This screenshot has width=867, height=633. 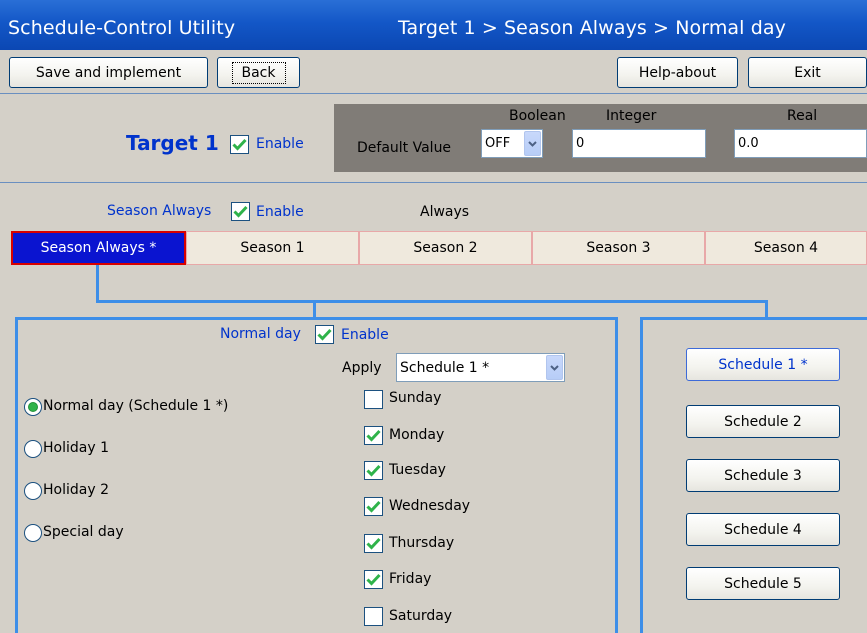 I want to click on exit-button: Exit, so click(x=807, y=72).